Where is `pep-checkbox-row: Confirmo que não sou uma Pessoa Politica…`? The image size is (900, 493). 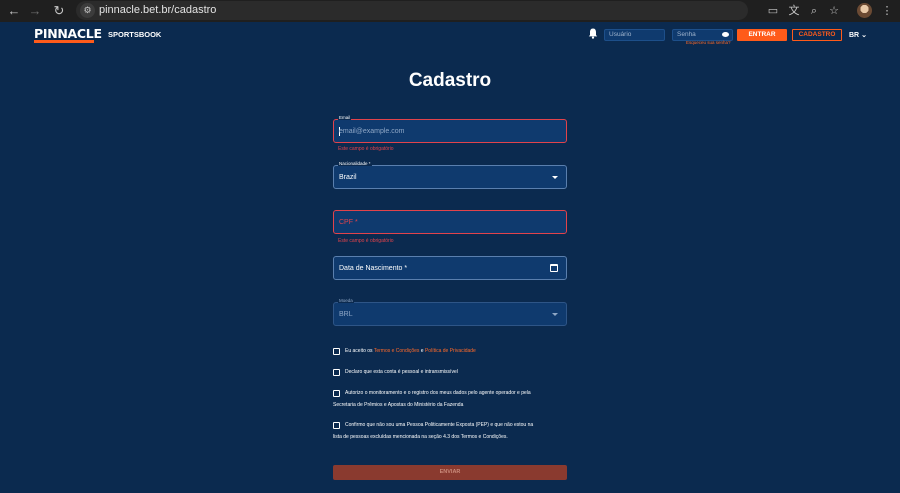
pep-checkbox-row: Confirmo que não sou uma Pessoa Politica… is located at coordinates (433, 431).